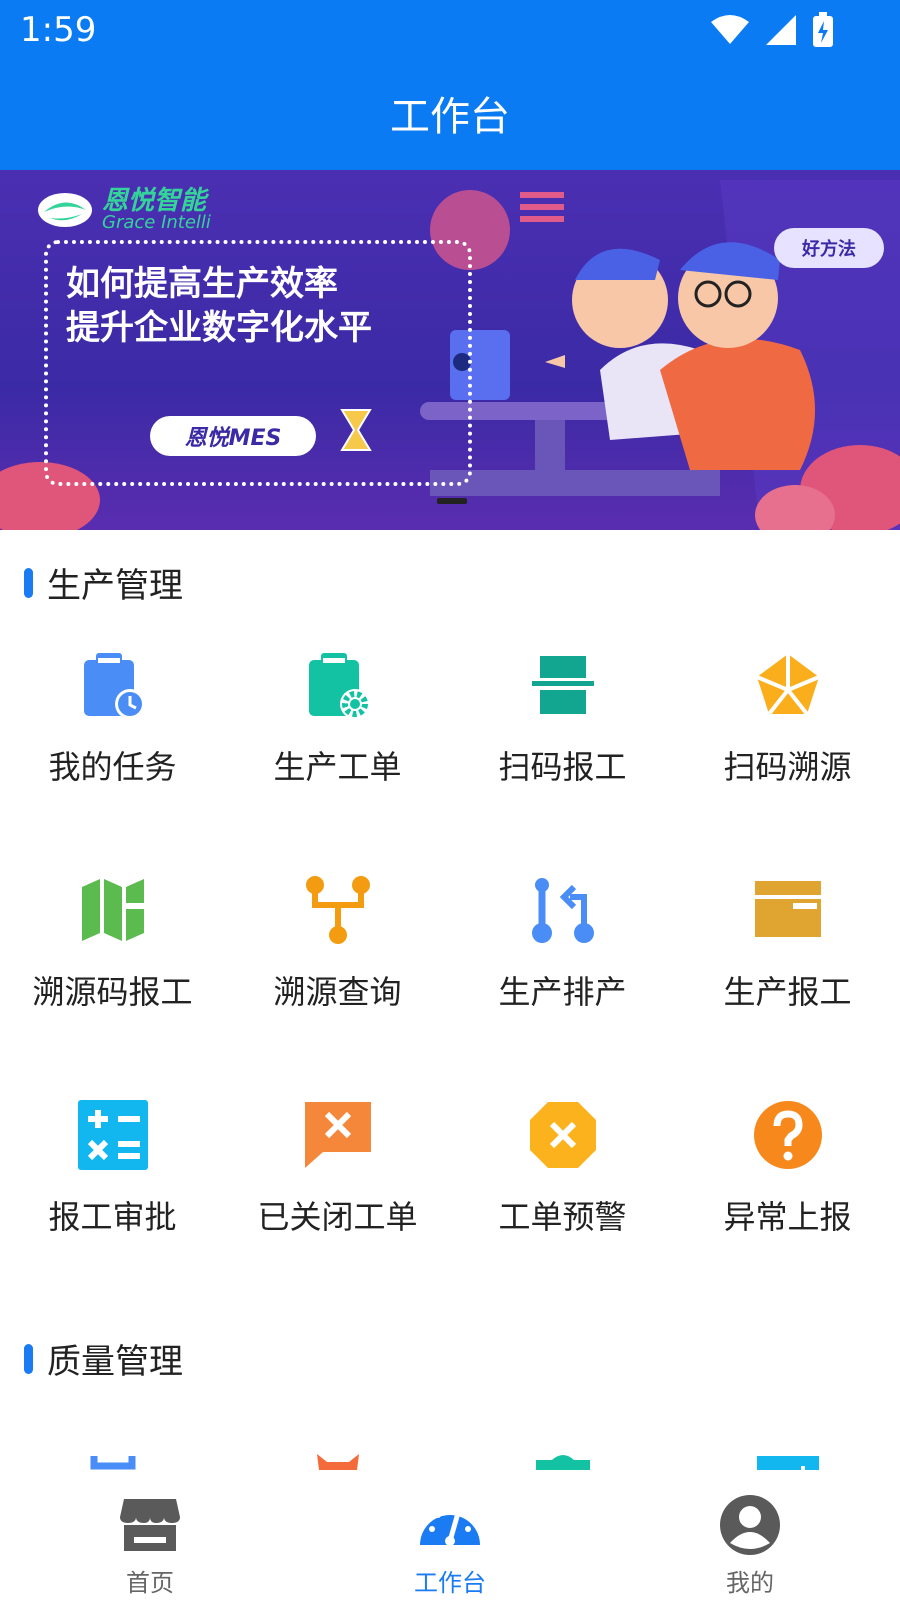 This screenshot has height=1600, width=900. I want to click on menu-item-scheduling: 生产排产, so click(562, 947).